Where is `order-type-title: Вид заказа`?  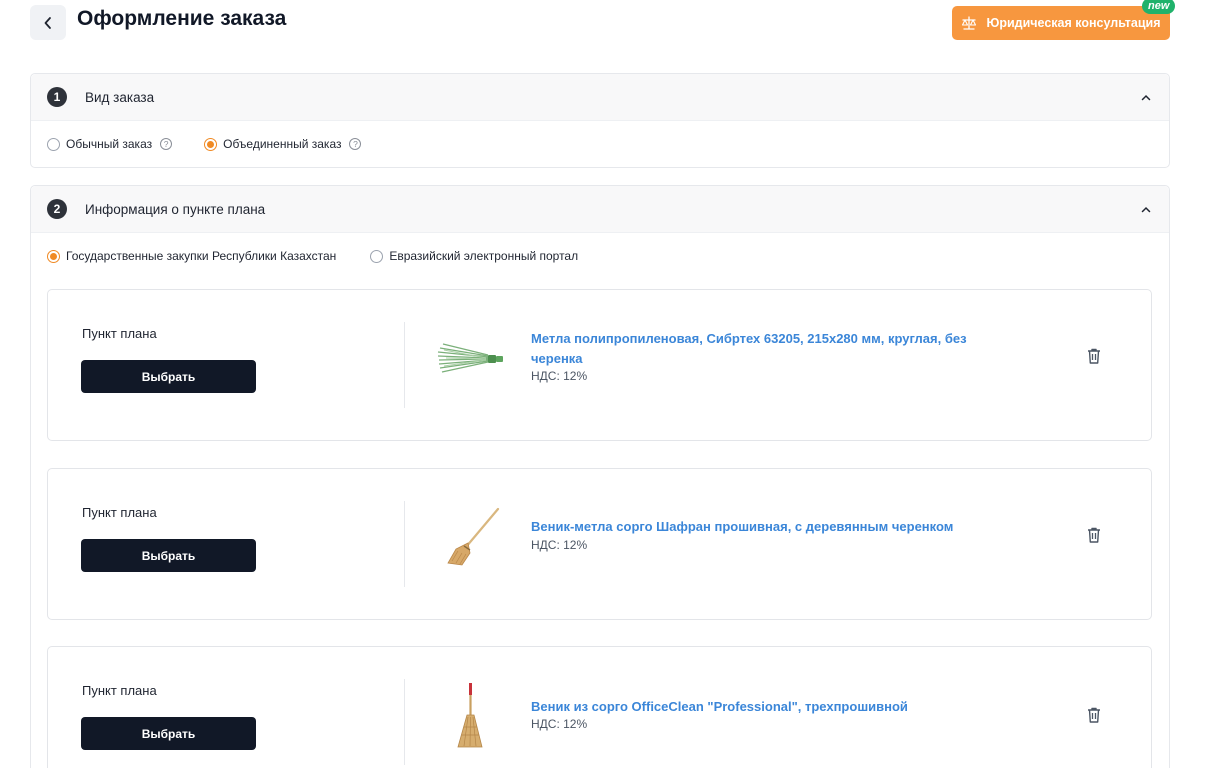
order-type-title: Вид заказа is located at coordinates (120, 97).